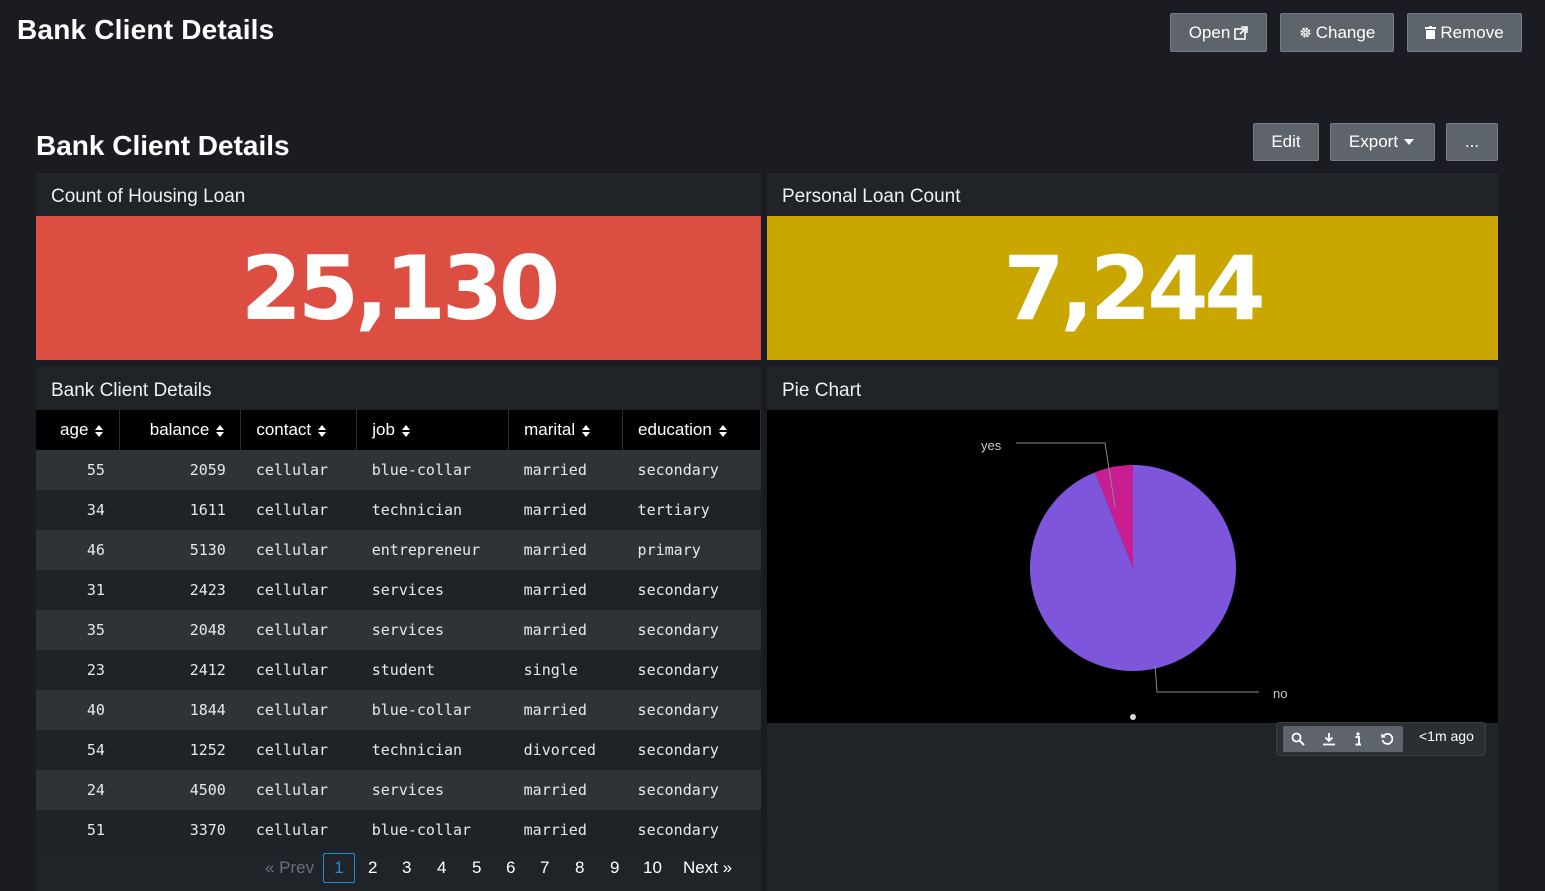 The image size is (1545, 891). What do you see at coordinates (1382, 142) in the screenshot?
I see `export-button: Export` at bounding box center [1382, 142].